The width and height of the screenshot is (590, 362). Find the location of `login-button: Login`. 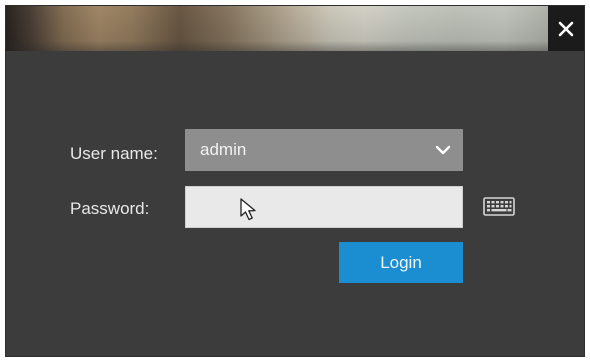

login-button: Login is located at coordinates (401, 262).